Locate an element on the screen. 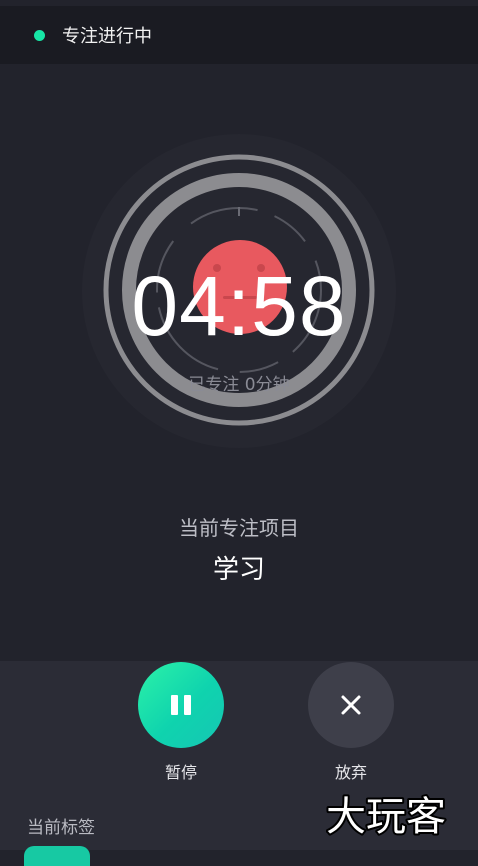 Image resolution: width=478 pixels, height=866 pixels. pause-icon is located at coordinates (181, 705).